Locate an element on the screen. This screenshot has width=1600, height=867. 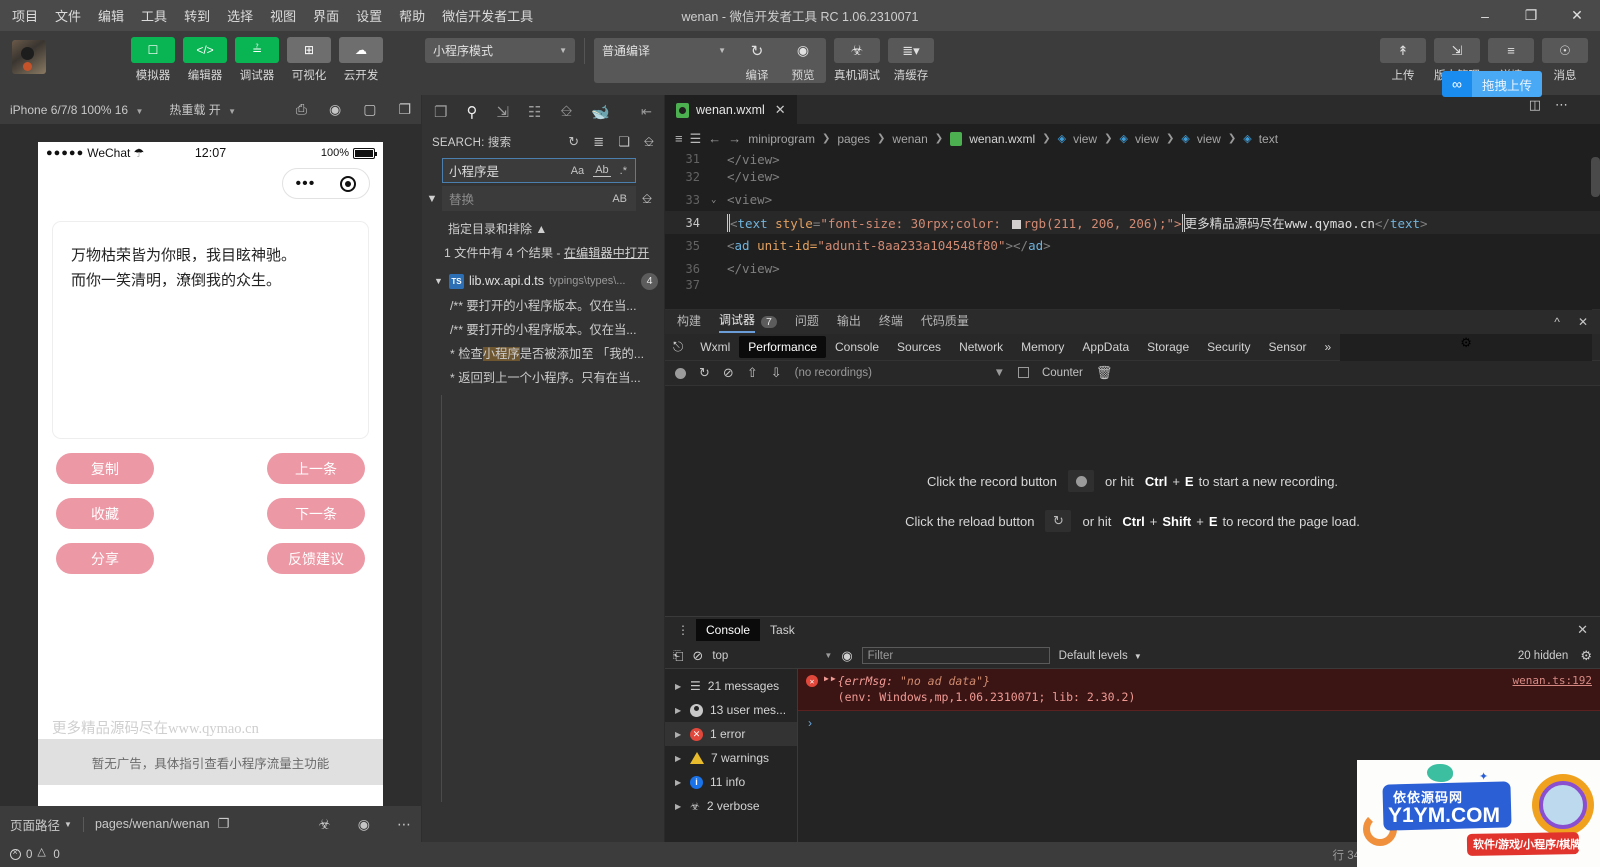
search-input: 小程序是 Aa Ab .* is located at coordinates (539, 170).